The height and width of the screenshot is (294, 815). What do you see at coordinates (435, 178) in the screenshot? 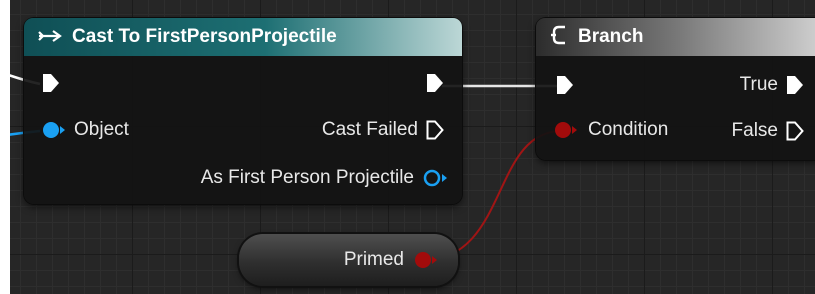
I see `object-out-pin-icon` at bounding box center [435, 178].